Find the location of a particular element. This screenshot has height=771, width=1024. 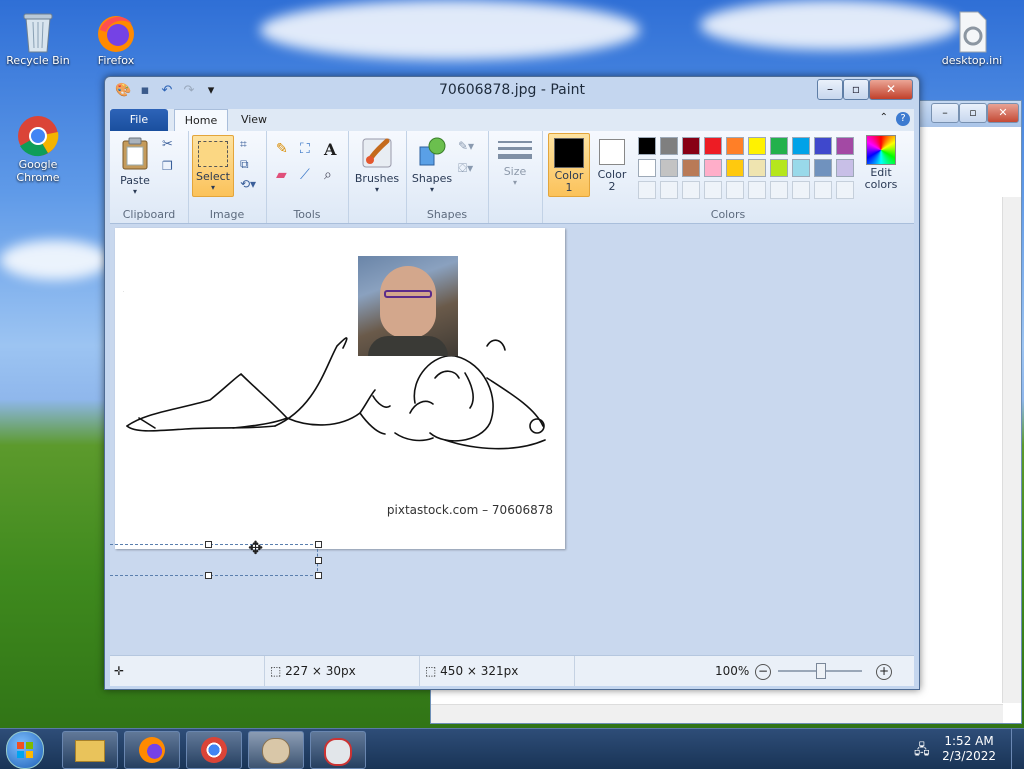

resize-icon: ⧉ is located at coordinates (244, 164).